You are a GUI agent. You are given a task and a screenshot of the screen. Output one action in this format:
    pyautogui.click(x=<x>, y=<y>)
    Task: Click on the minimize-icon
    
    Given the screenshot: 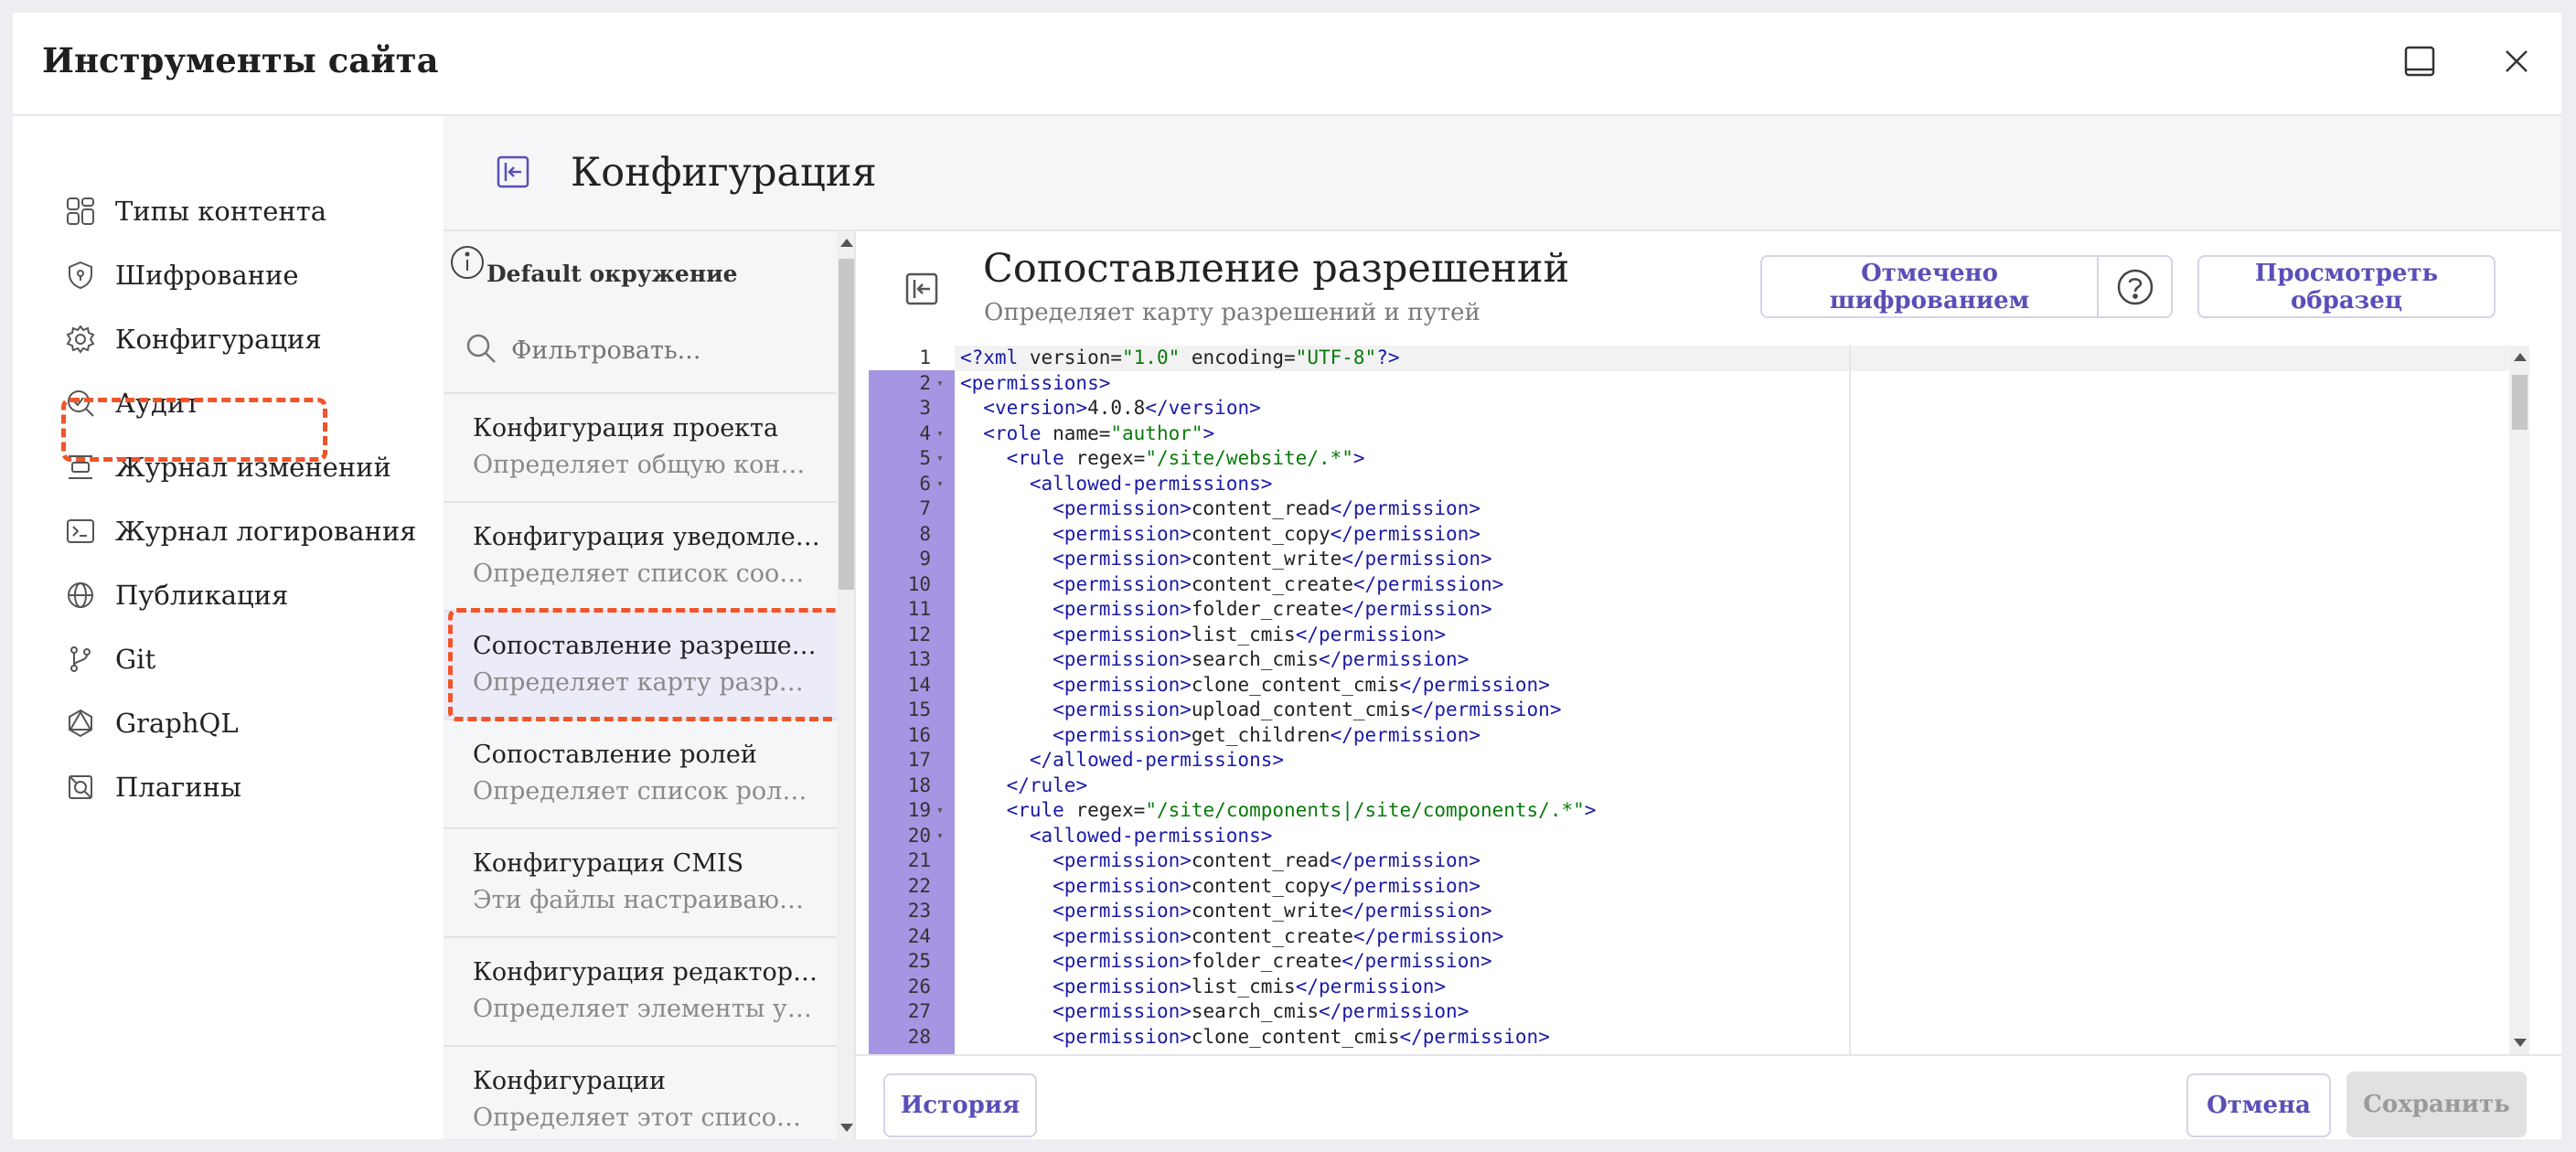 What is the action you would take?
    pyautogui.click(x=2419, y=61)
    